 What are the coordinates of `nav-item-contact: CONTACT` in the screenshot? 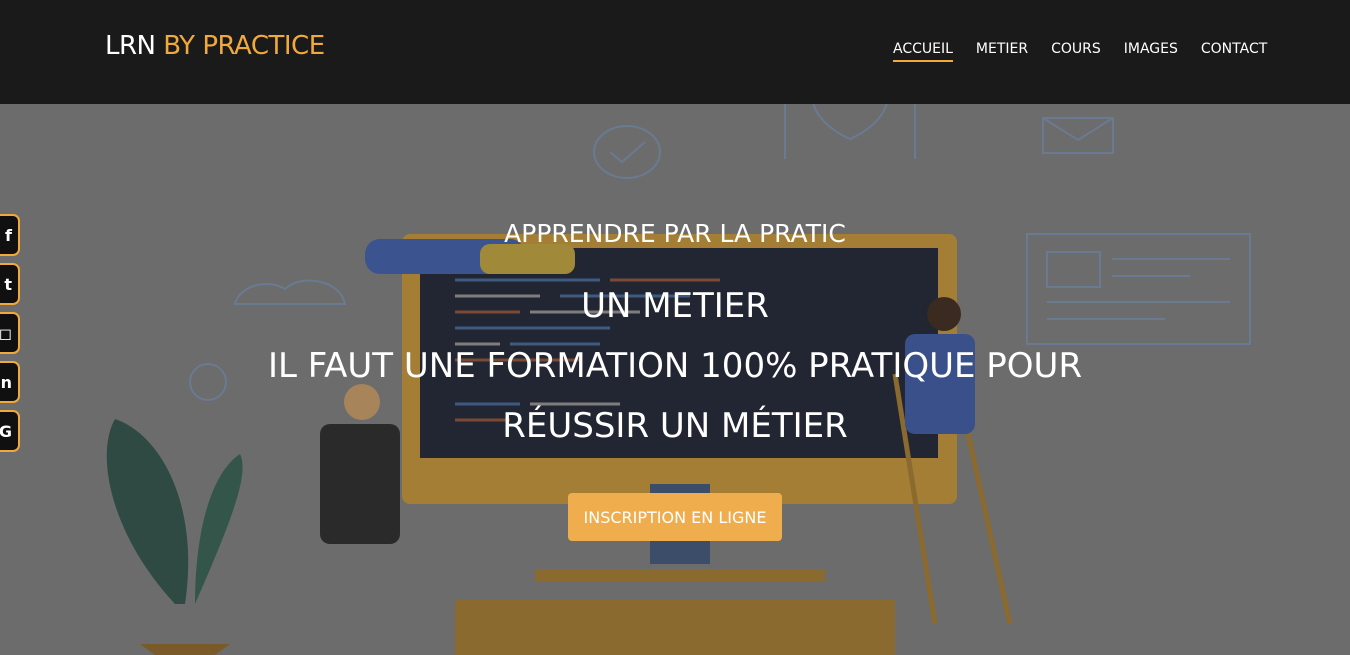 It's located at (1234, 51).